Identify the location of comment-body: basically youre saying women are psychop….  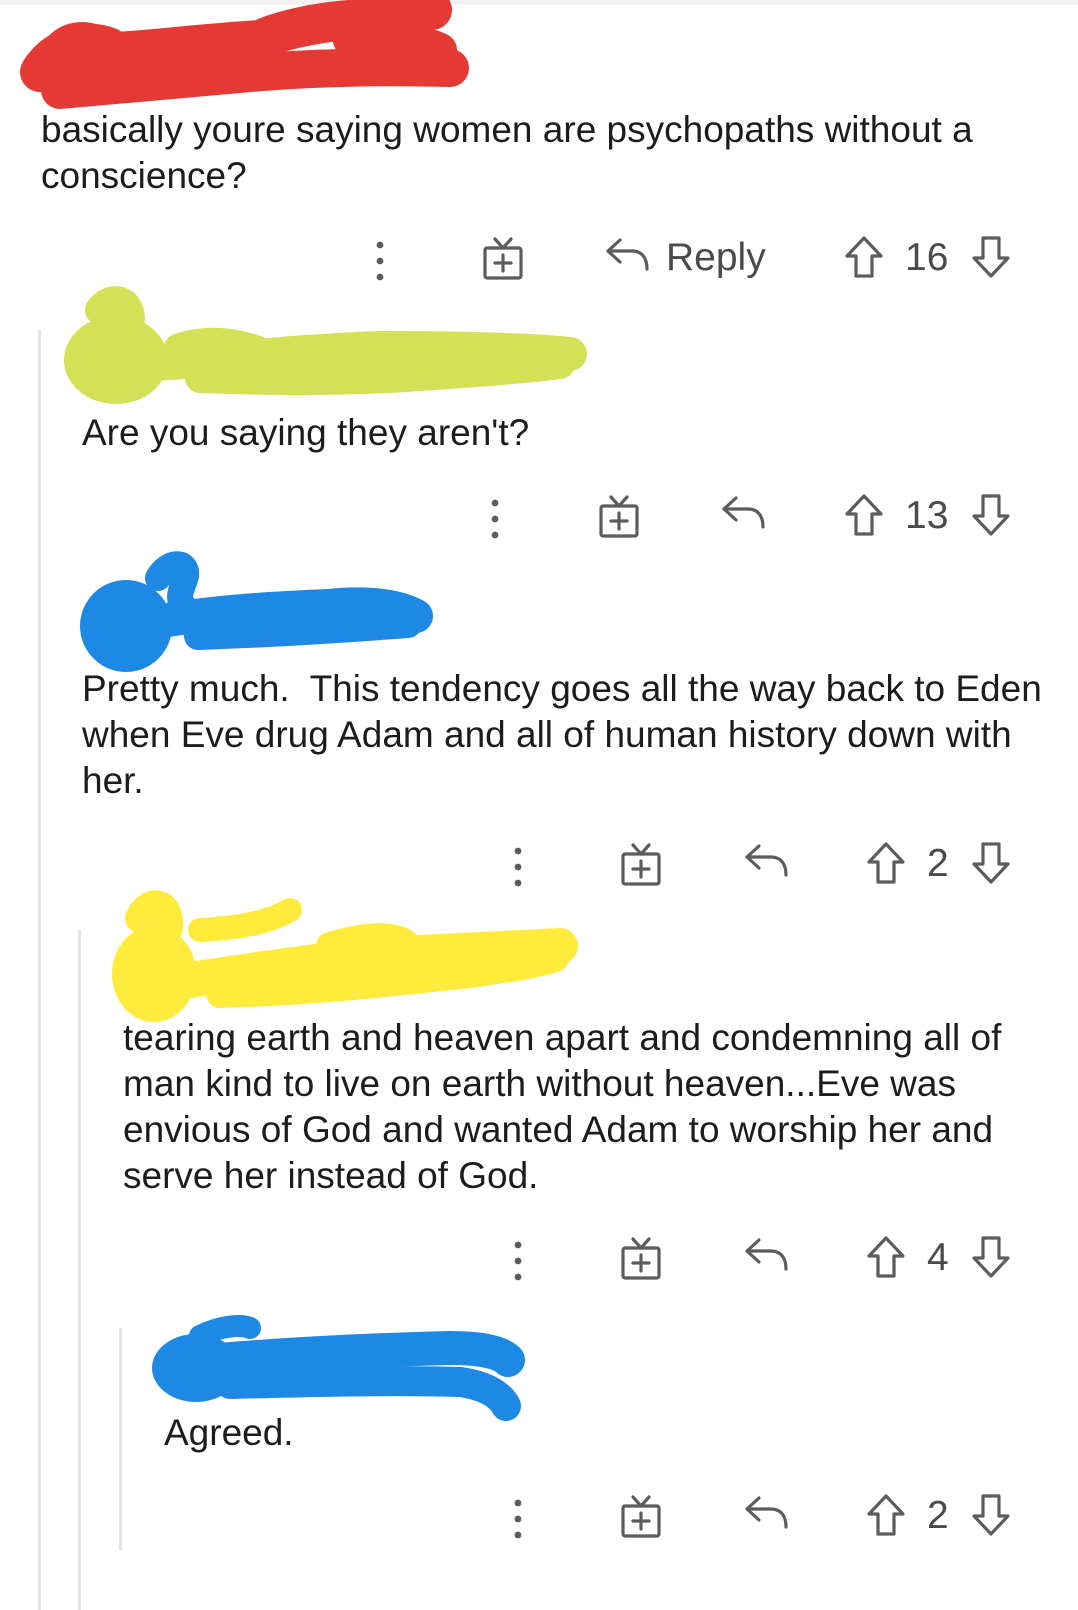
(512, 152).